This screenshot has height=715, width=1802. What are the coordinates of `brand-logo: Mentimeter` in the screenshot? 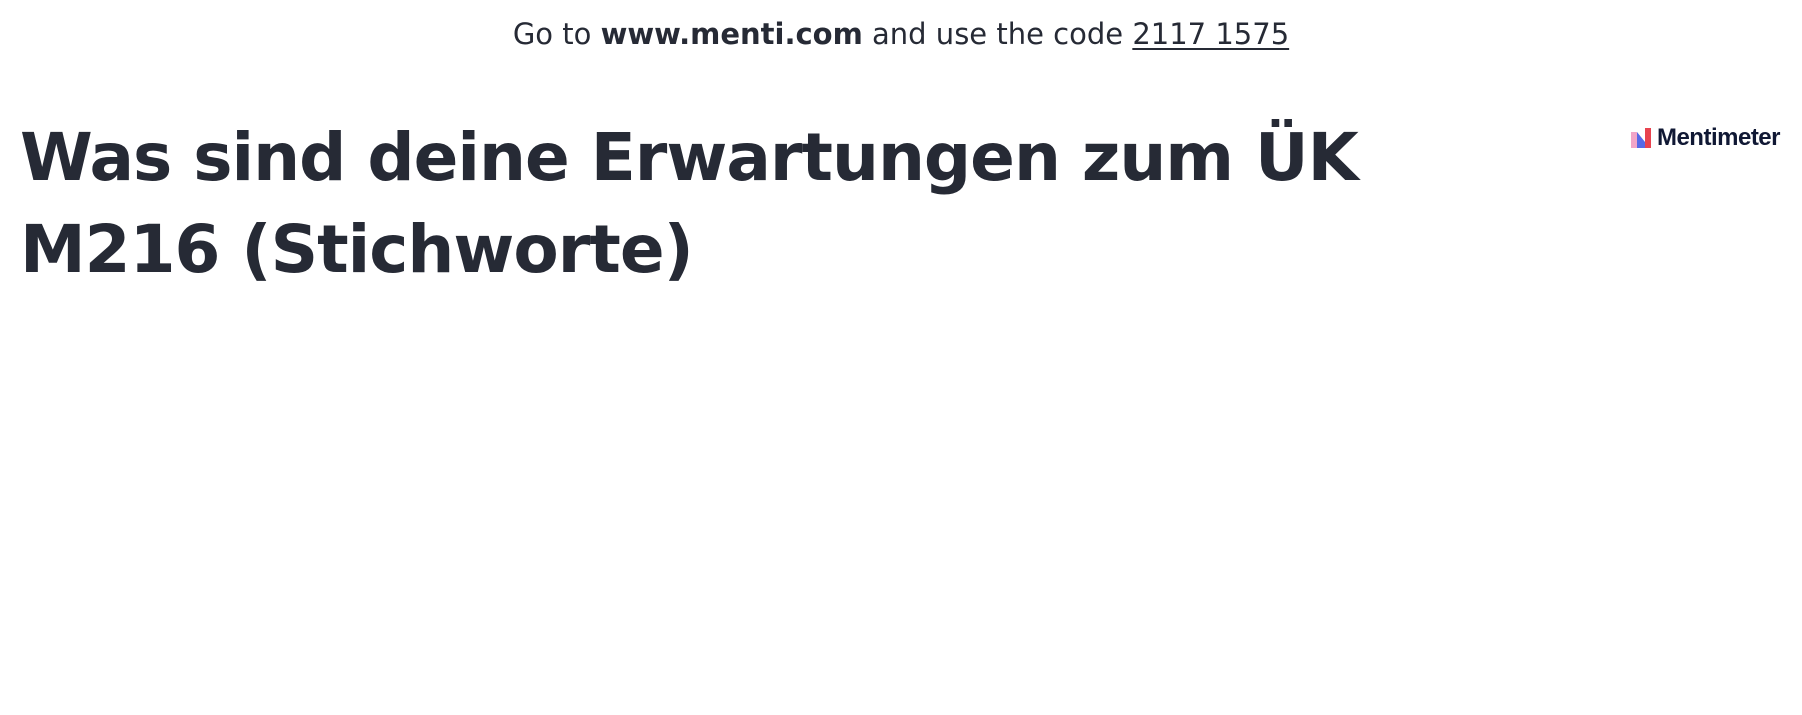 It's located at (1705, 138).